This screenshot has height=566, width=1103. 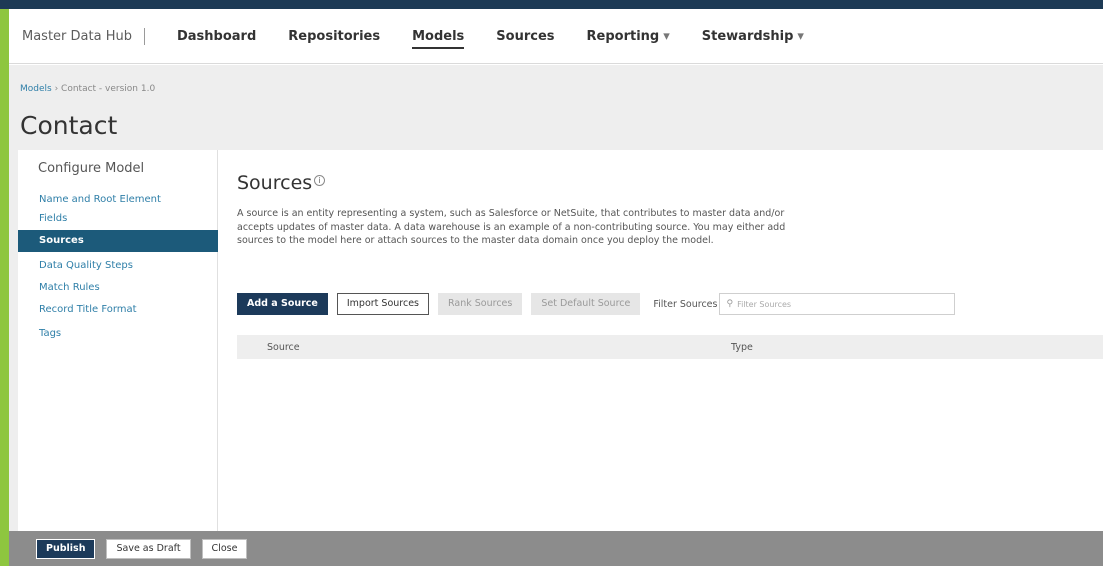 What do you see at coordinates (334, 36) in the screenshot?
I see `nav-repositories: Repositories` at bounding box center [334, 36].